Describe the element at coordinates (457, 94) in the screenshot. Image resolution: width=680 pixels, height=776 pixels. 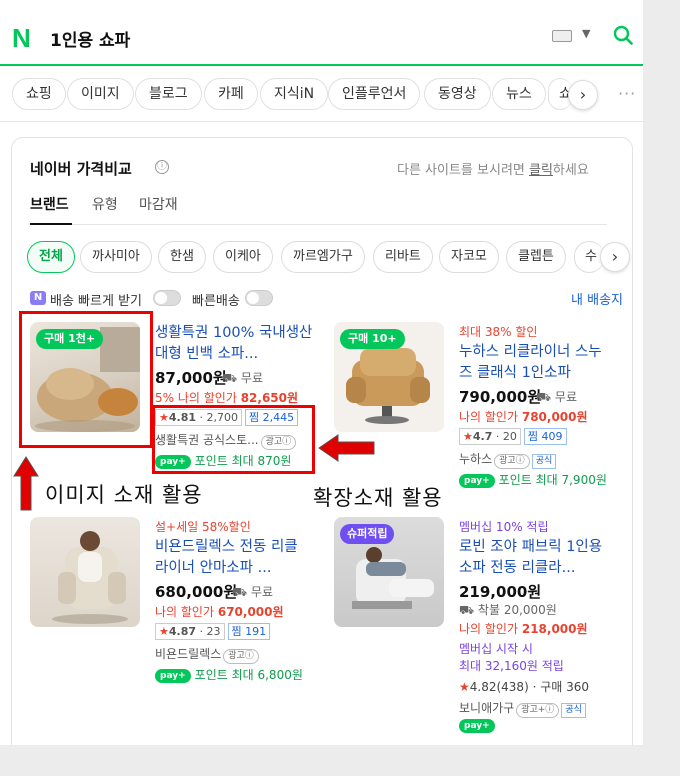
I see `tab-video: 동영상` at that location.